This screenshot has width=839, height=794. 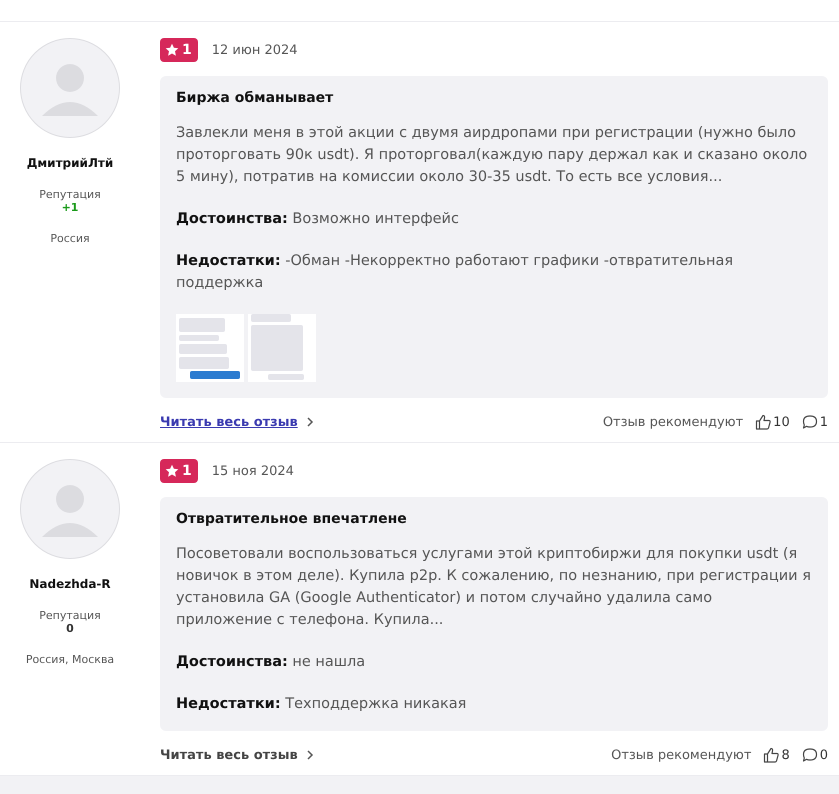 I want to click on comment-button: 0, so click(x=815, y=755).